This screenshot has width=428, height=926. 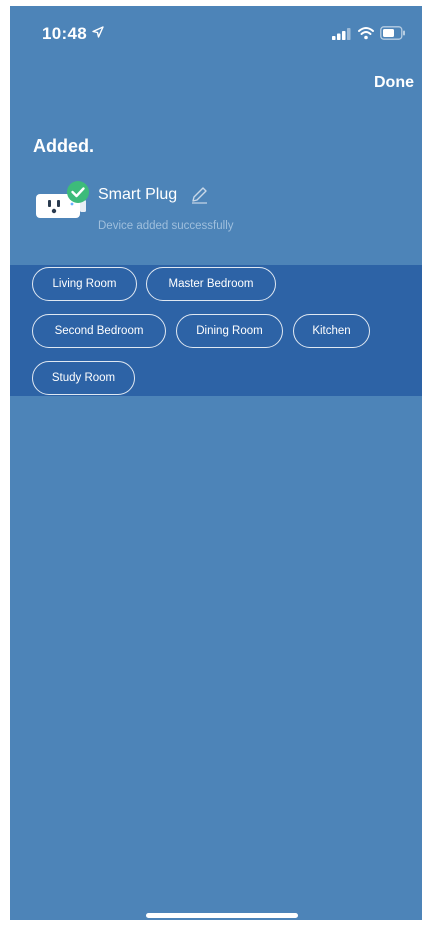 What do you see at coordinates (211, 284) in the screenshot?
I see `room-chip-master-bedroom: Master Bedroom` at bounding box center [211, 284].